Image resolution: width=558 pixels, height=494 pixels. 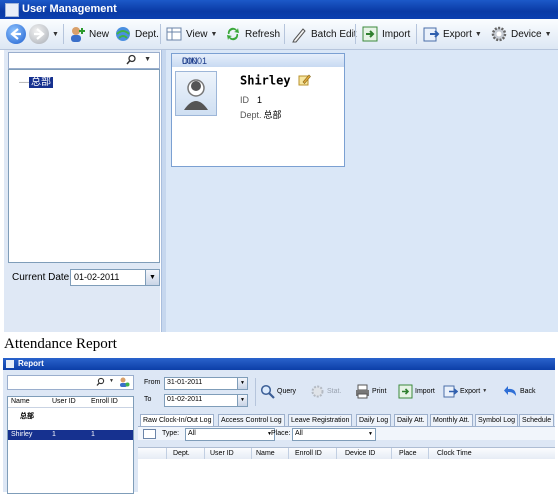 What do you see at coordinates (334, 391) in the screenshot?
I see `stat-label: Stat.` at bounding box center [334, 391].